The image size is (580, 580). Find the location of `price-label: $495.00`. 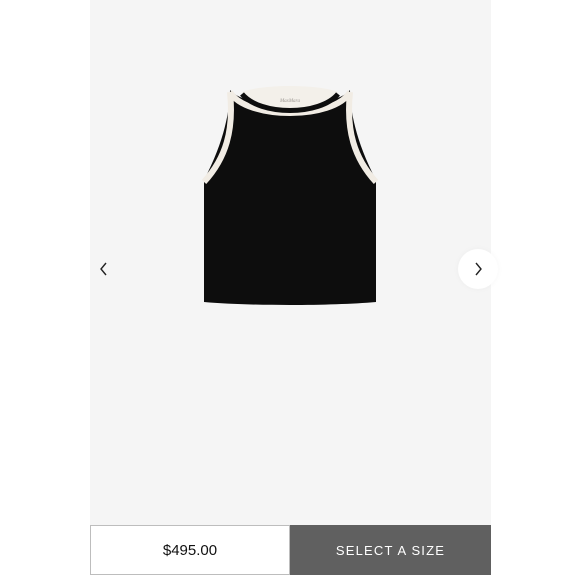

price-label: $495.00 is located at coordinates (190, 550).